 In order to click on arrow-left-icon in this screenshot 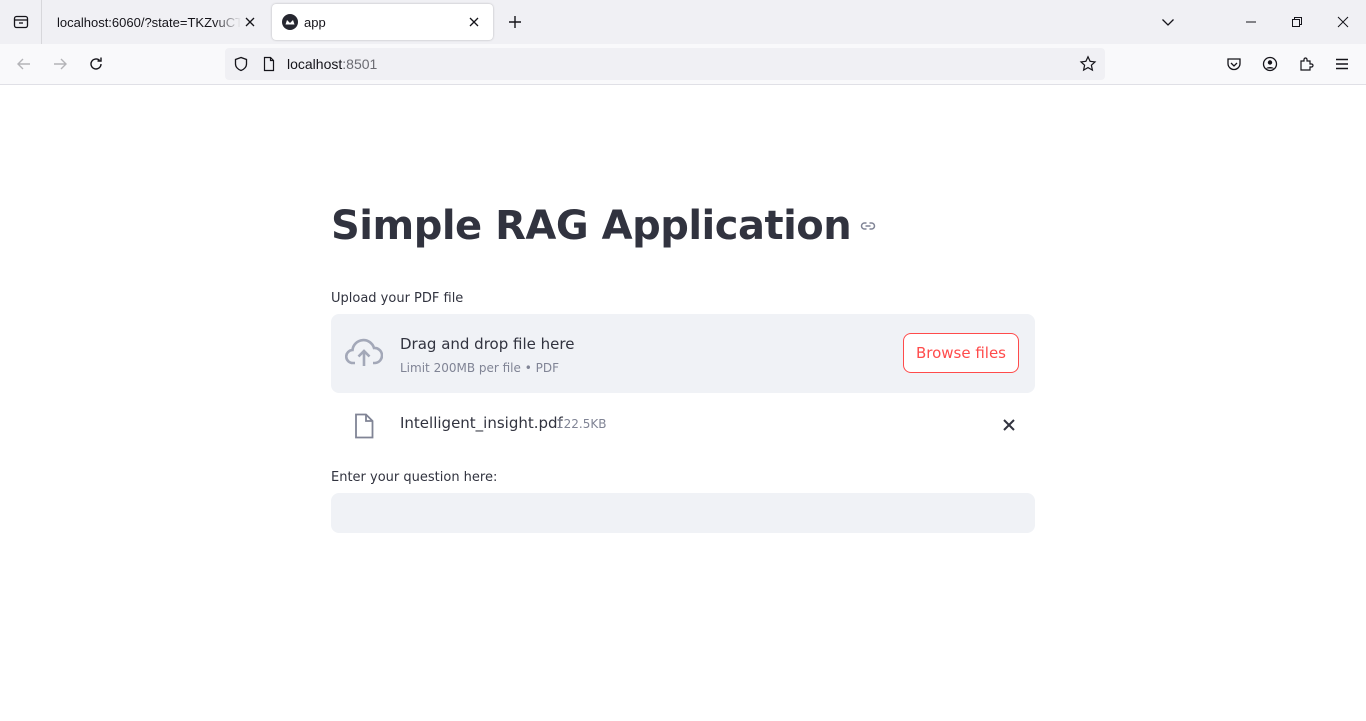, I will do `click(23, 64)`.